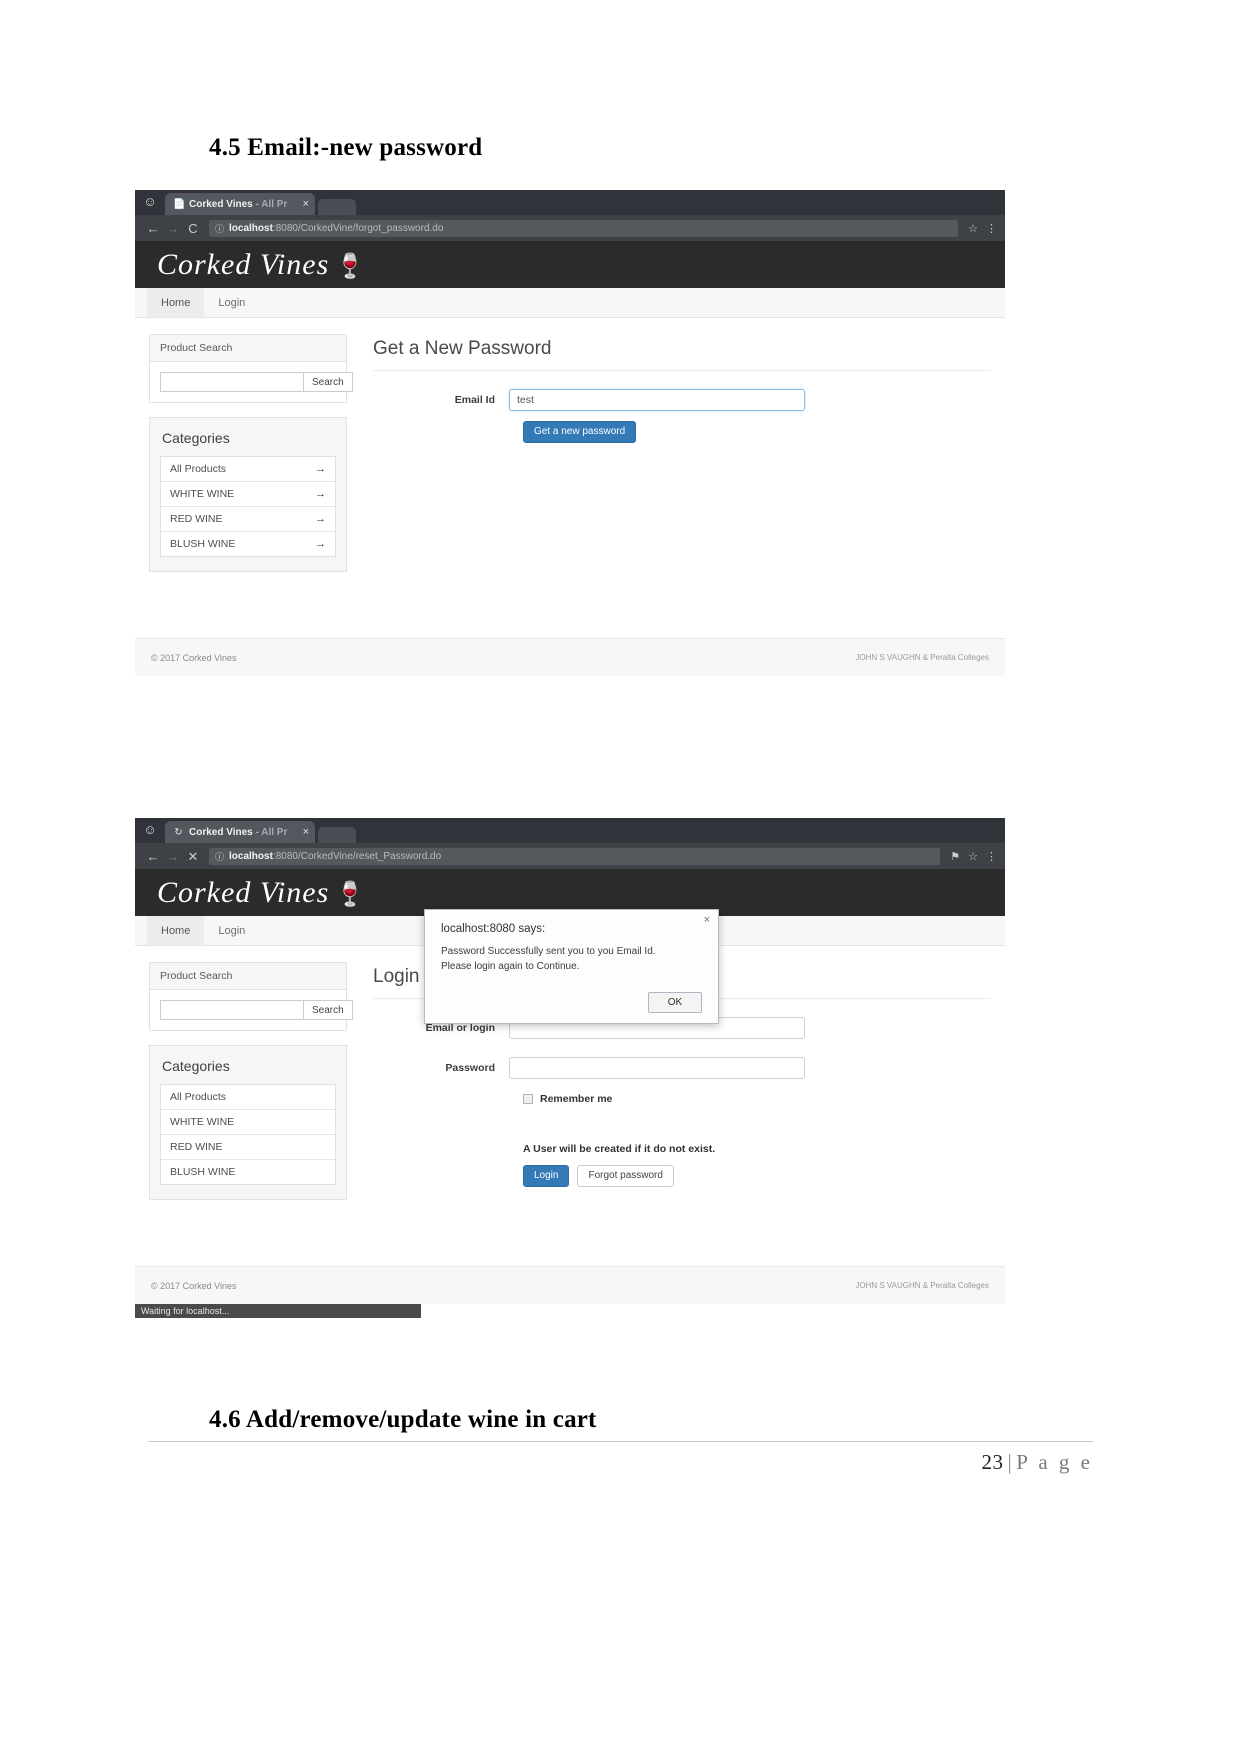 The image size is (1241, 1754). Describe the element at coordinates (707, 920) in the screenshot. I see `dialog-close-icon: ×` at that location.